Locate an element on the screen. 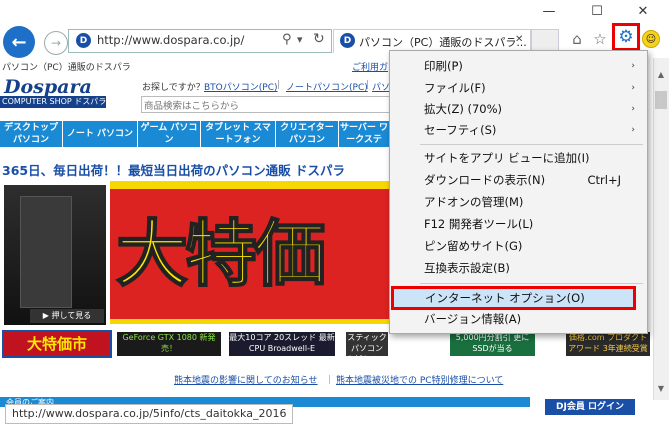 This screenshot has height=430, width=669. menu-item-label: サイトをアプリ ビューに追加(I) is located at coordinates (507, 158).